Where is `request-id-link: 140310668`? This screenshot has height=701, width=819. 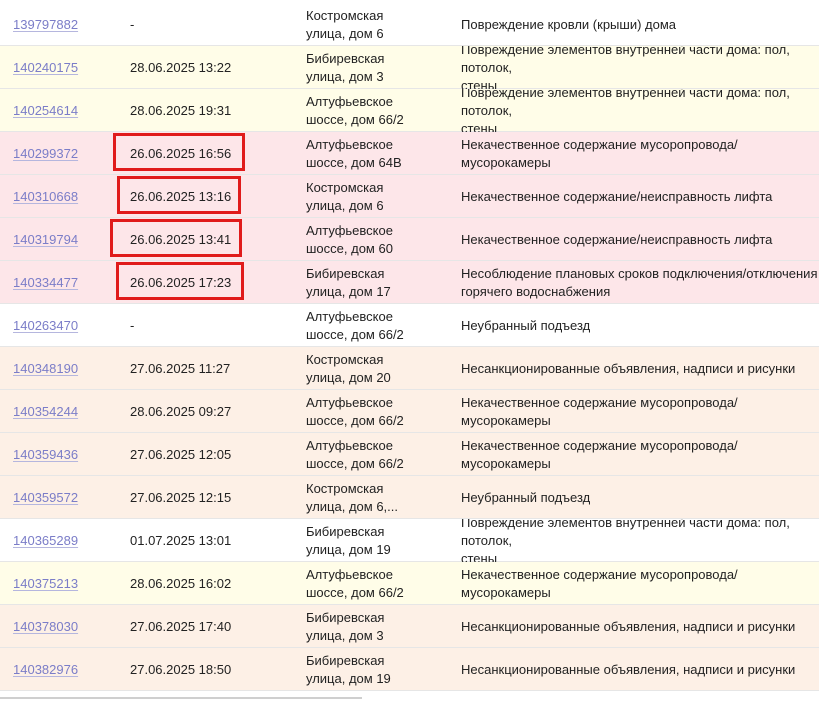 request-id-link: 140310668 is located at coordinates (45, 197).